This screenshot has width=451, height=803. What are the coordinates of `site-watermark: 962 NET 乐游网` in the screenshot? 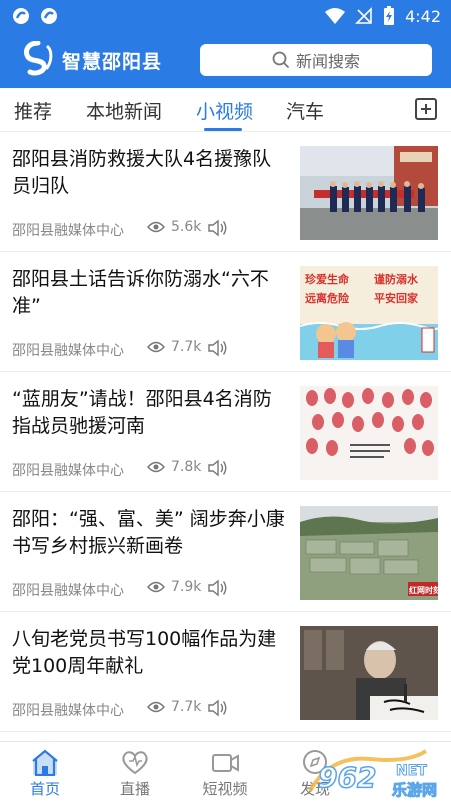 It's located at (373, 774).